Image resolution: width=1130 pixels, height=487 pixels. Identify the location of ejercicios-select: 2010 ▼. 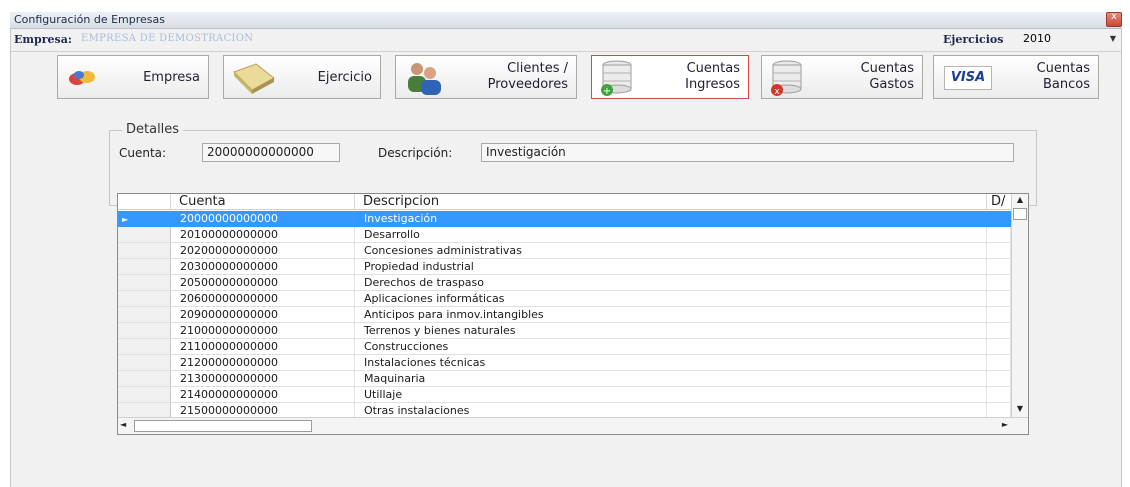
(1069, 40).